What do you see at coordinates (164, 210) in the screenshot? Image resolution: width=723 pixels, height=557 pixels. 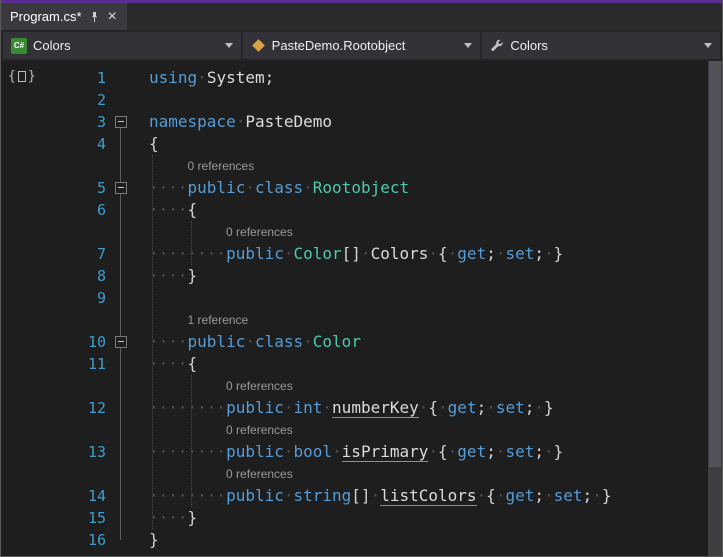 I see `code-text: ····{` at bounding box center [164, 210].